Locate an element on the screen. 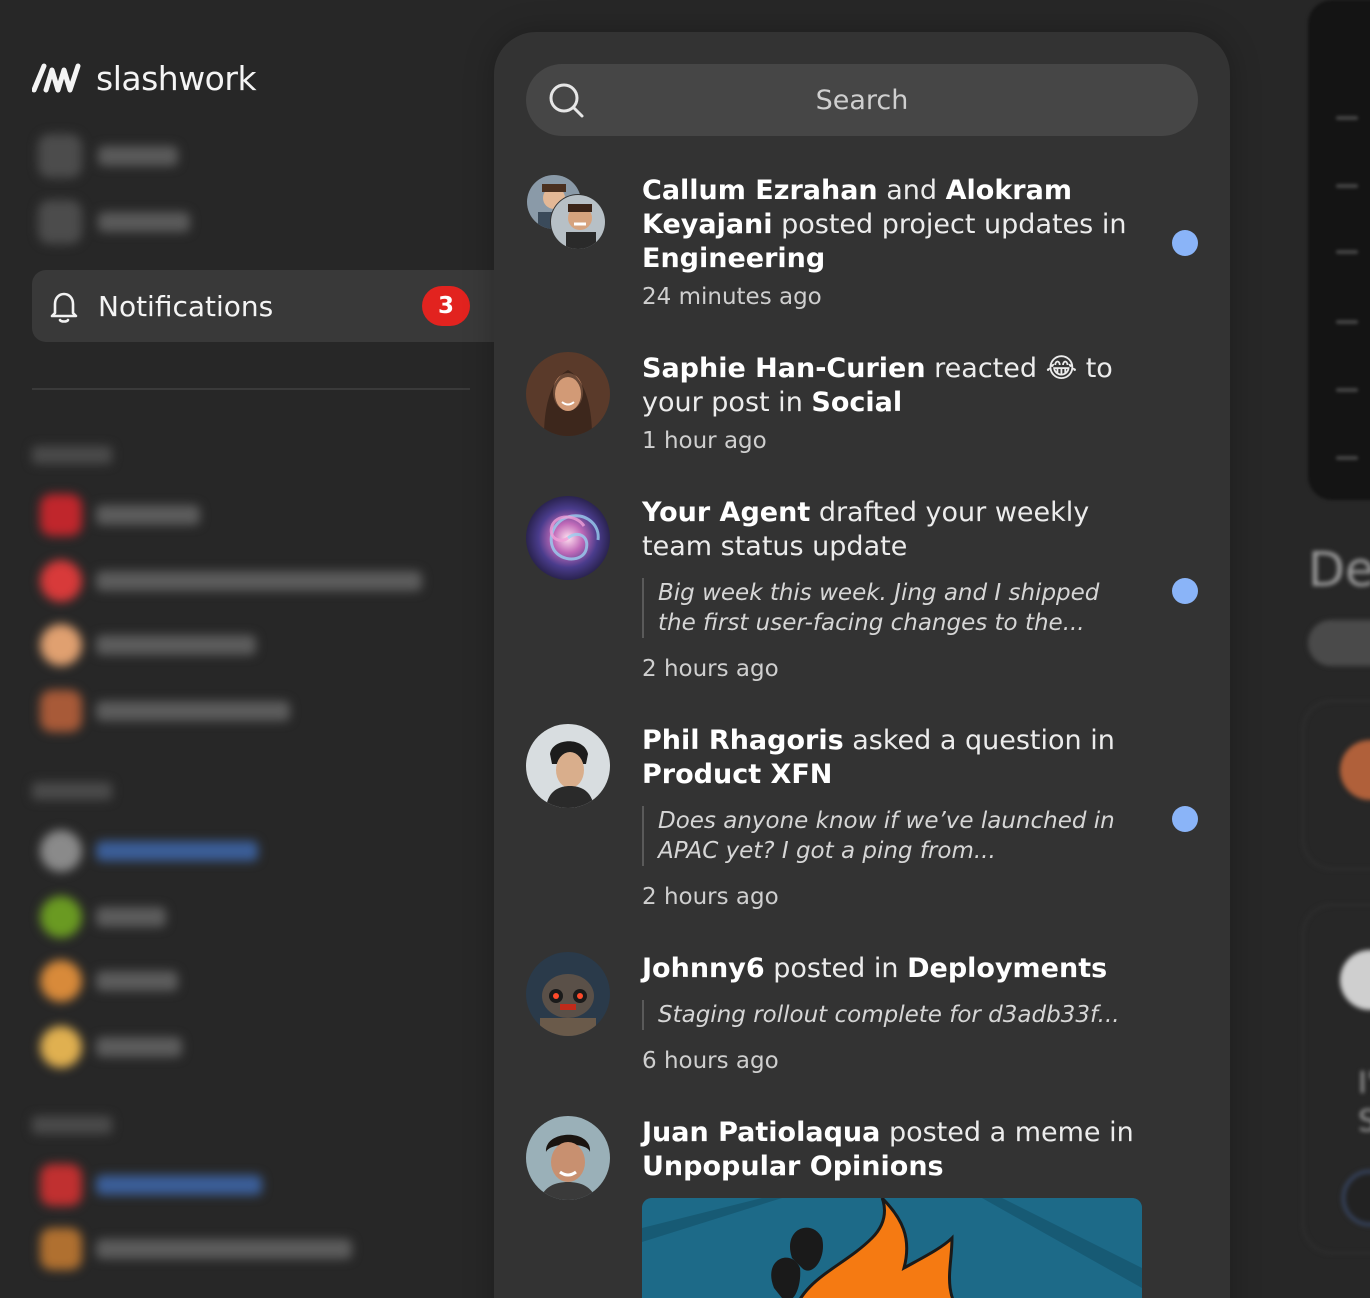  slashwork-logo-icon is located at coordinates (56, 78).